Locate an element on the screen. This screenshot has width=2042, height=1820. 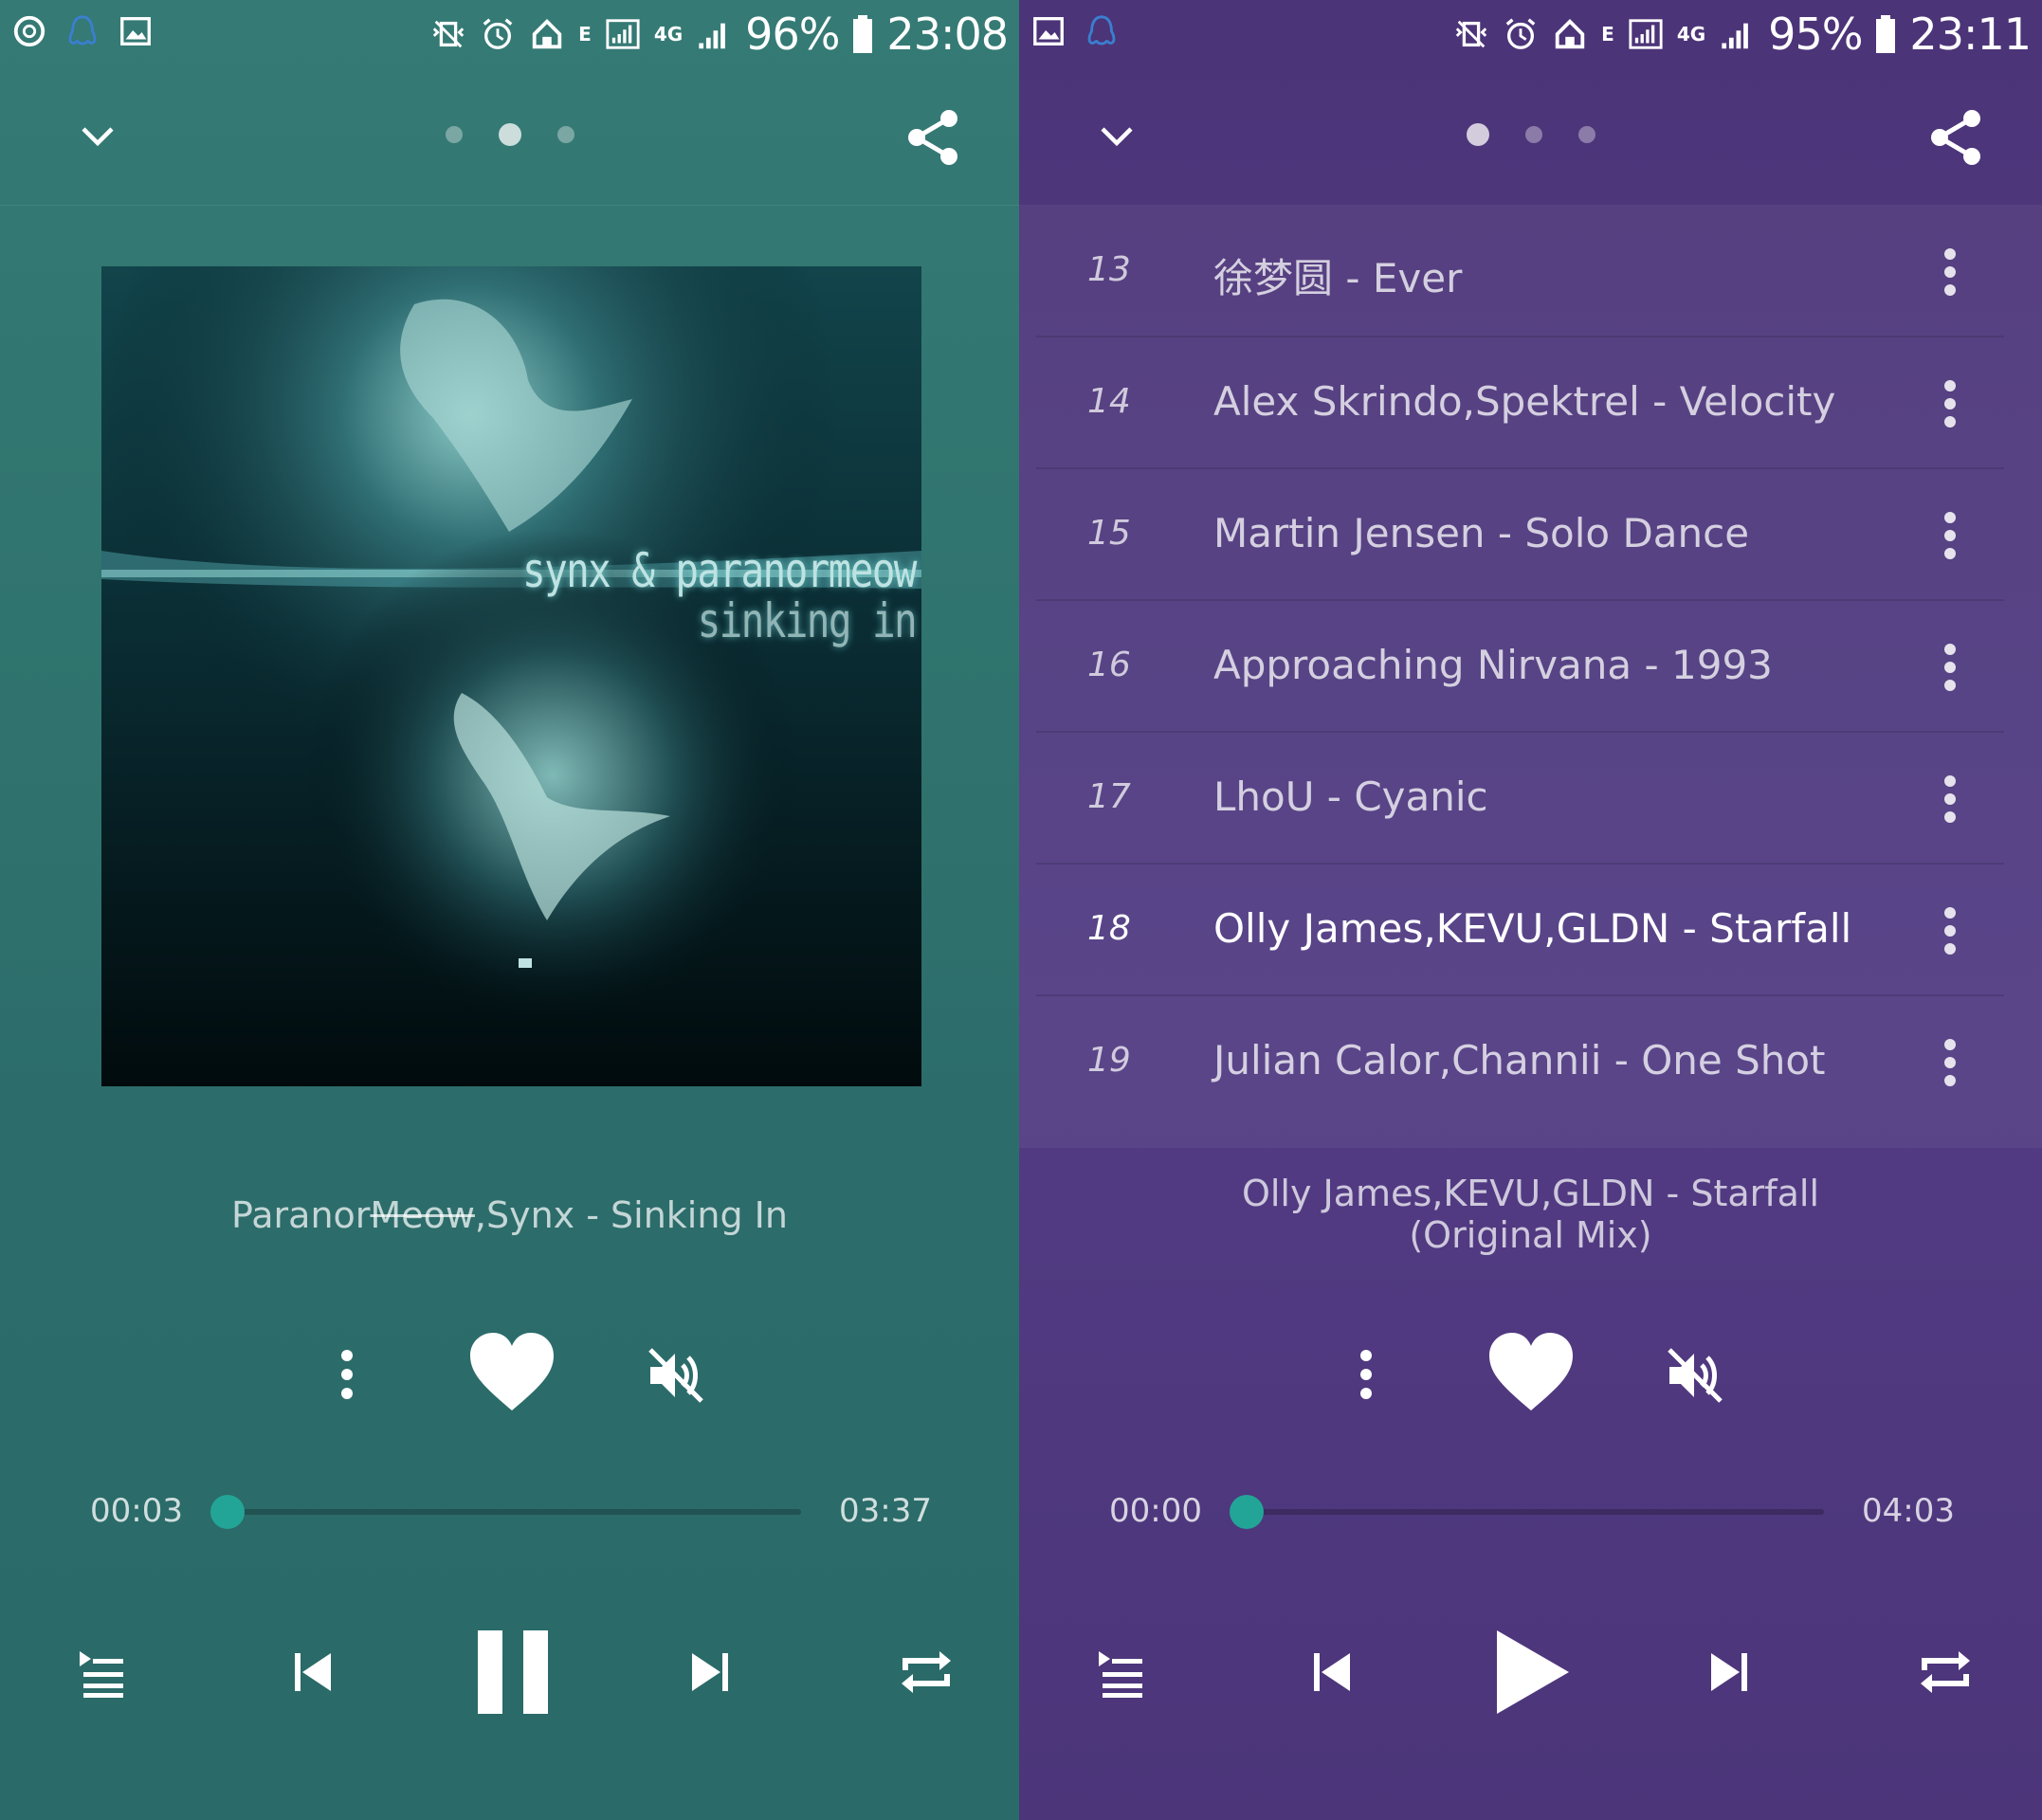
track-name: LhoU - Cyanic is located at coordinates (1350, 797).